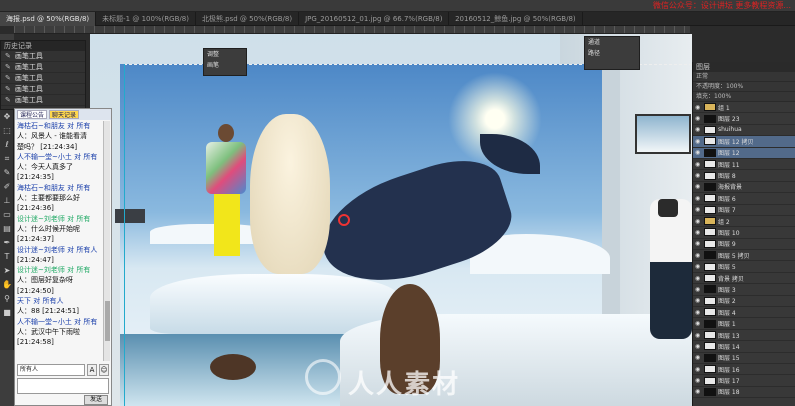 The height and width of the screenshot is (406, 795). What do you see at coordinates (225, 54) in the screenshot?
I see `mini-panel-item: 调整` at bounding box center [225, 54].